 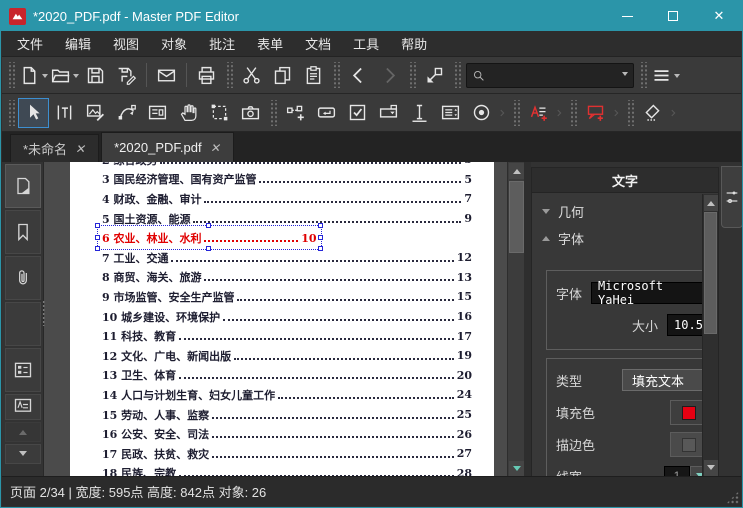 I want to click on toc-row: 8 商贸、海关、旅游 13, so click(x=287, y=278).